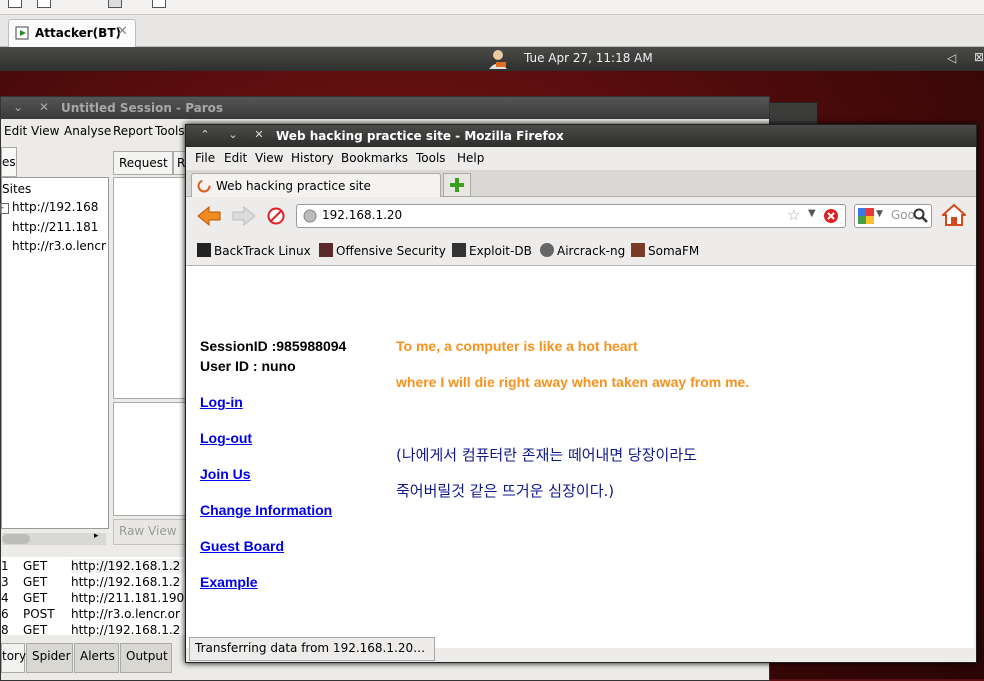  What do you see at coordinates (954, 215) in the screenshot?
I see `home-icon` at bounding box center [954, 215].